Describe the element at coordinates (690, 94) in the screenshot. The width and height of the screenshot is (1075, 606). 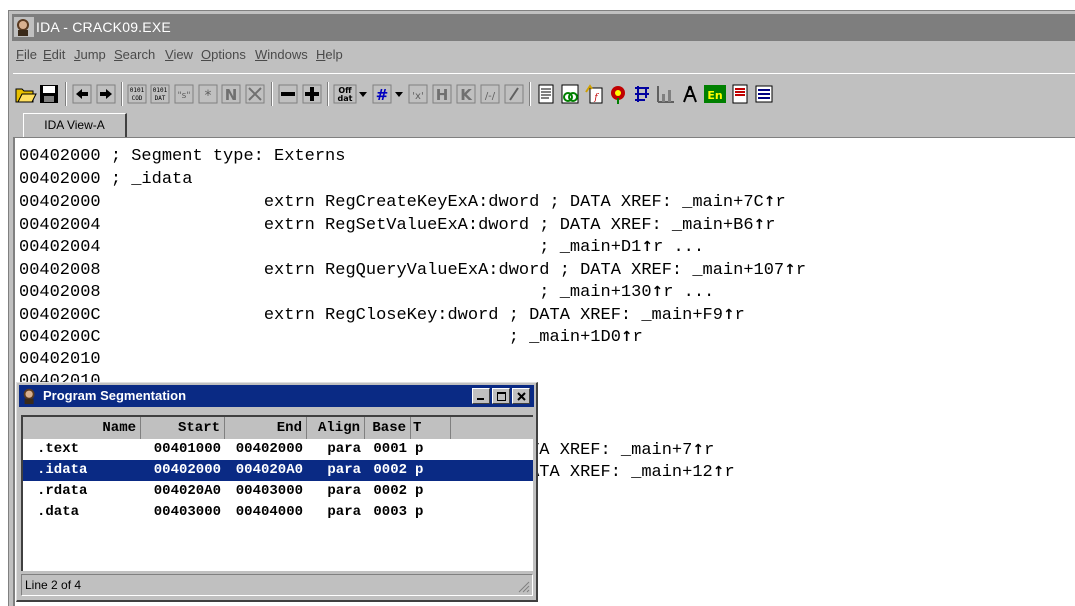
I see `analyze-icon` at that location.